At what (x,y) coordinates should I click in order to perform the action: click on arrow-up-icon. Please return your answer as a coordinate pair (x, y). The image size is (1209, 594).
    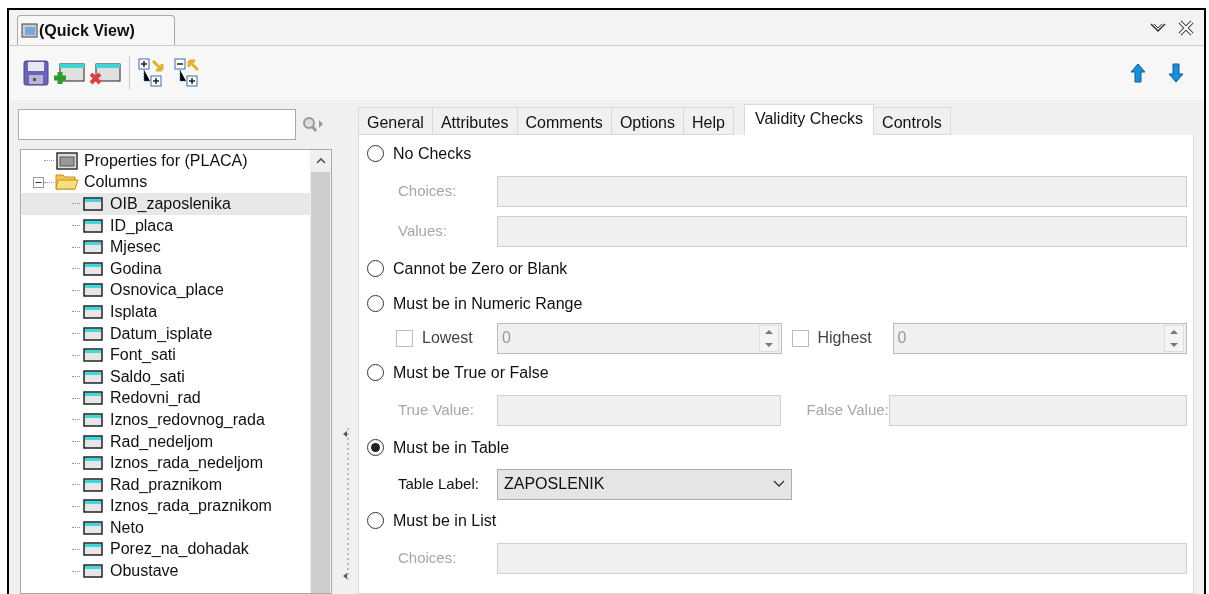
    Looking at the image, I should click on (1138, 73).